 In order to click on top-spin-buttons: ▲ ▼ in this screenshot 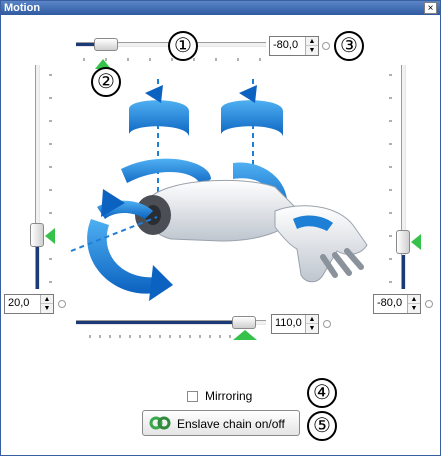, I will do `click(311, 46)`.